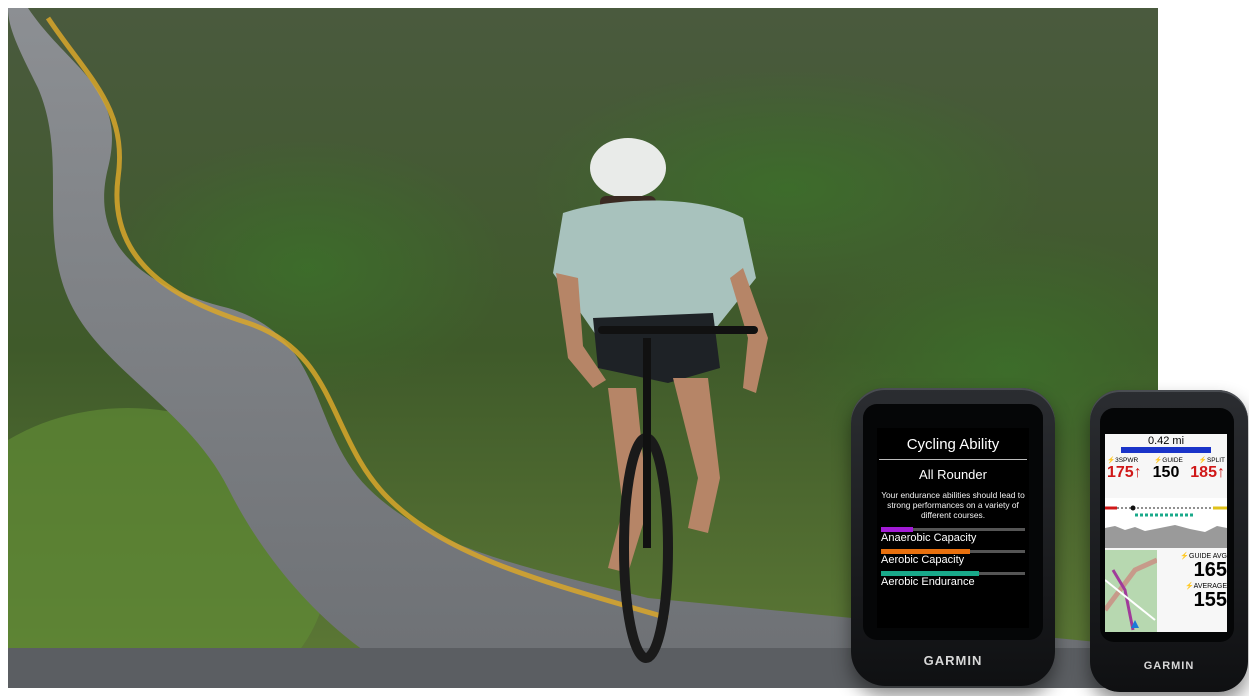 This screenshot has height=696, width=1249. Describe the element at coordinates (1166, 523) in the screenshot. I see `elevation-graph` at that location.